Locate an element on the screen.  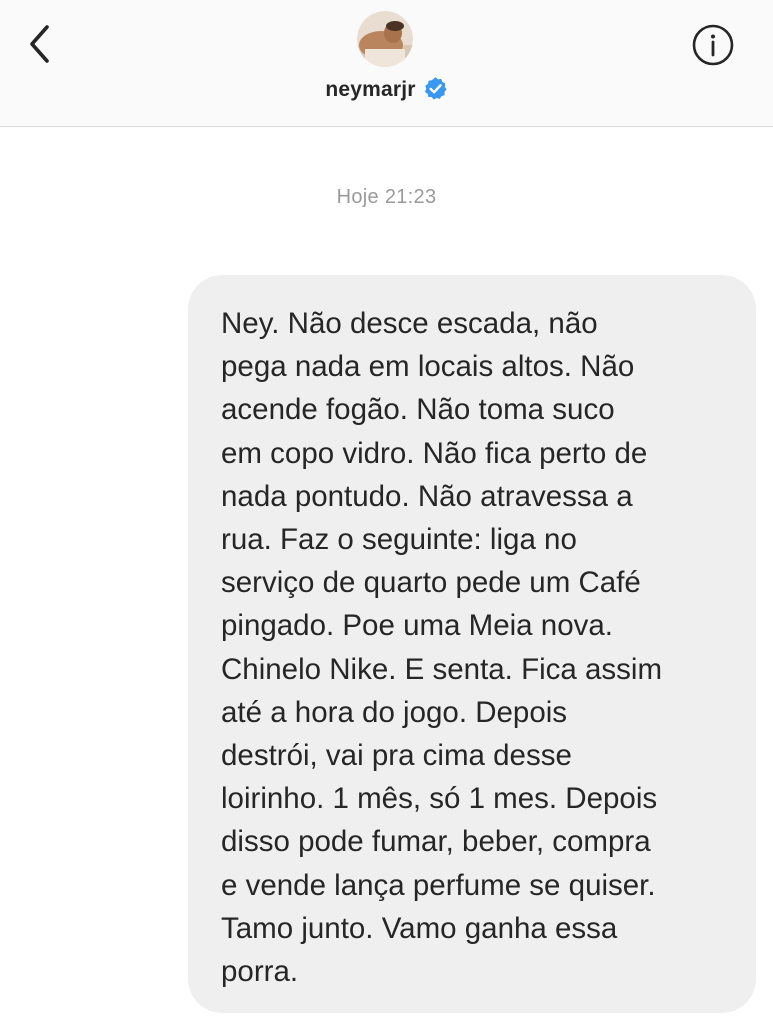
username-row: neymarjr is located at coordinates (386, 89).